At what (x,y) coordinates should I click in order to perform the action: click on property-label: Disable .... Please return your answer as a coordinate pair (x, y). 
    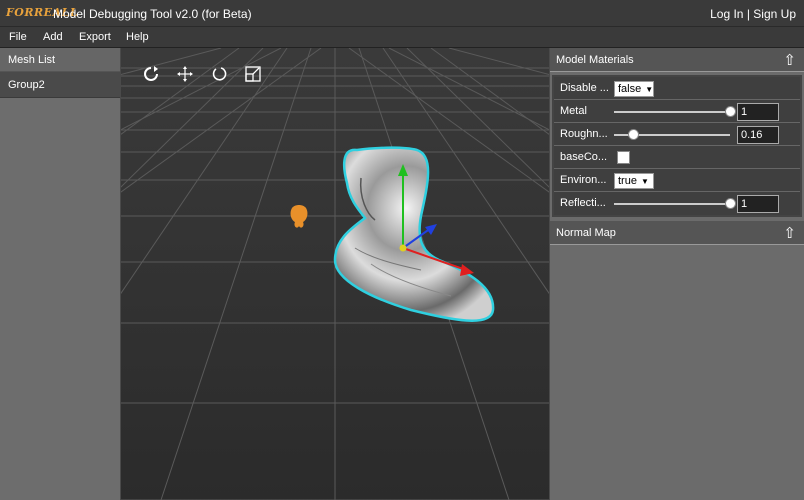
    Looking at the image, I should click on (584, 88).